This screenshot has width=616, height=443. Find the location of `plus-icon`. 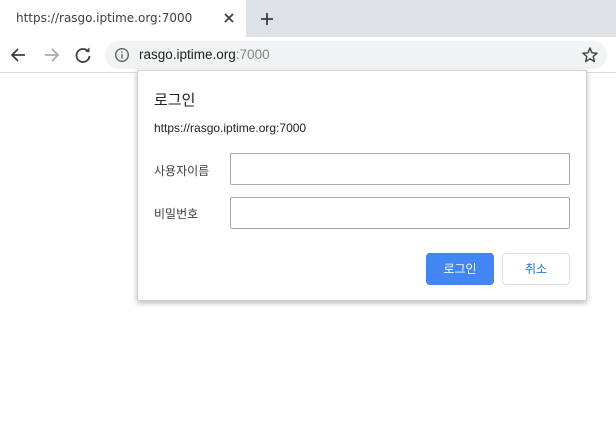

plus-icon is located at coordinates (267, 19).